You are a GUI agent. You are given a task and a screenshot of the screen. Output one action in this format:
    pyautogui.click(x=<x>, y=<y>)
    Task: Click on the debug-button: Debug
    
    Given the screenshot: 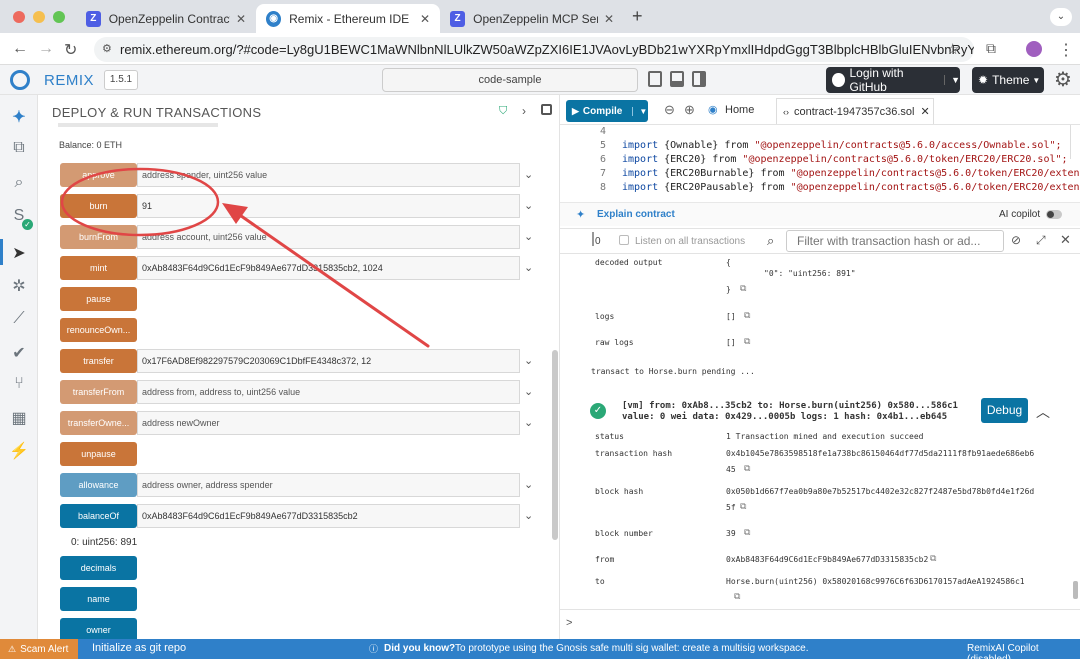 What is the action you would take?
    pyautogui.click(x=1004, y=410)
    